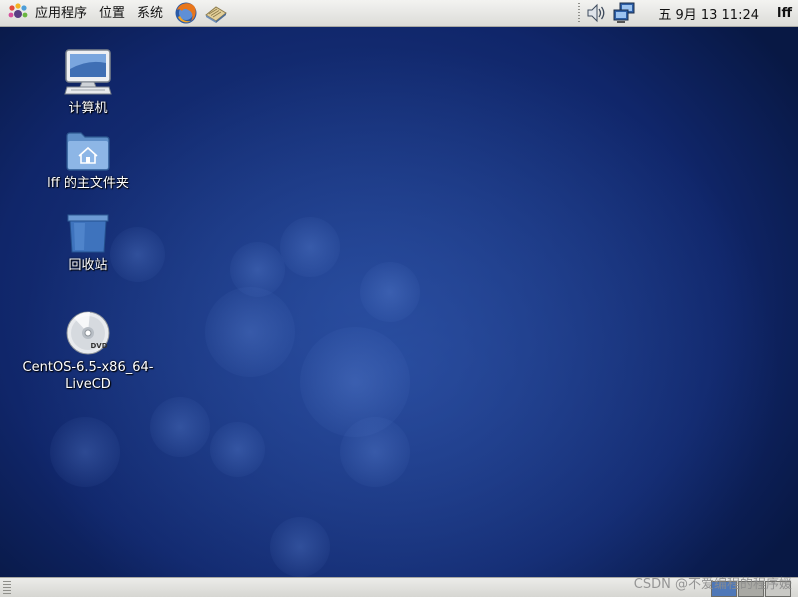 This screenshot has height=597, width=798. I want to click on volume-icon, so click(597, 13).